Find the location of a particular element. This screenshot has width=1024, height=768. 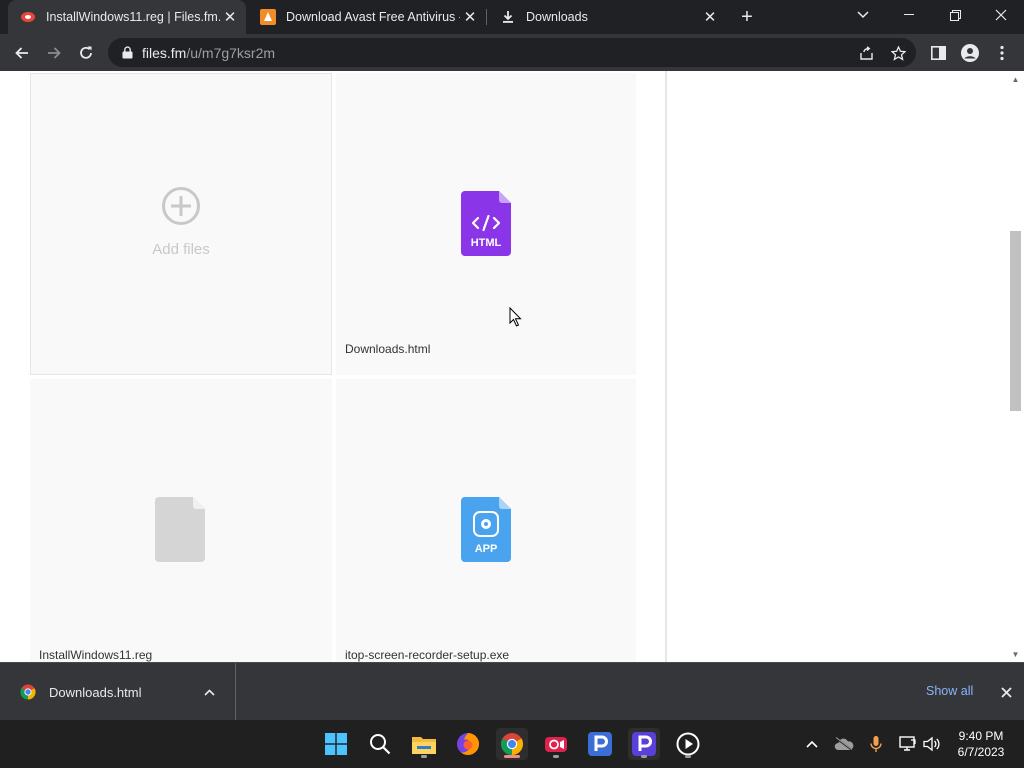

taskbar-clock: 9:40 PM 6/7/2023 is located at coordinates (981, 744).